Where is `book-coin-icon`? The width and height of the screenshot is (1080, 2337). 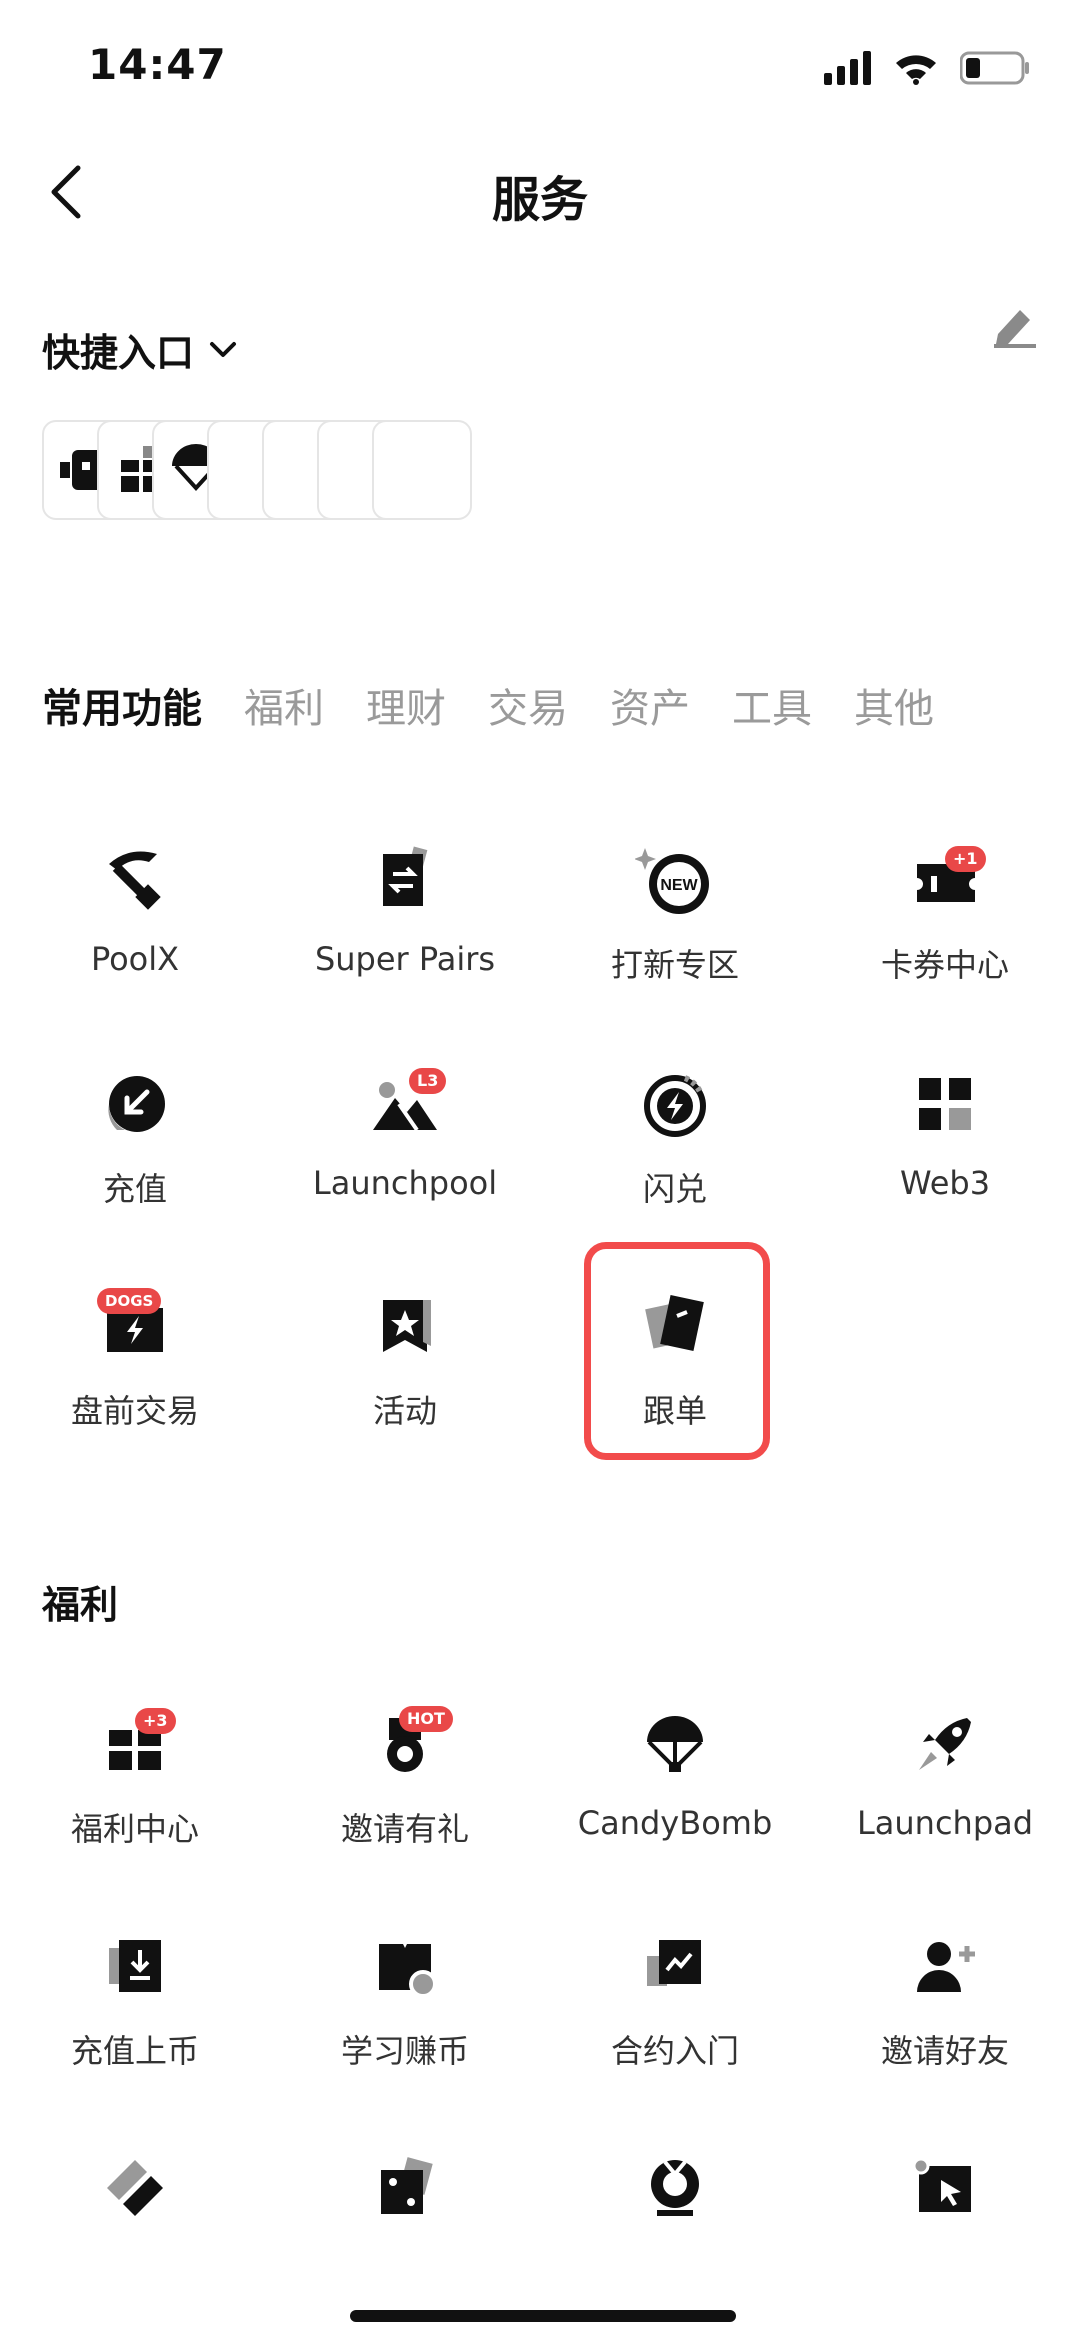
book-coin-icon is located at coordinates (408, 1971).